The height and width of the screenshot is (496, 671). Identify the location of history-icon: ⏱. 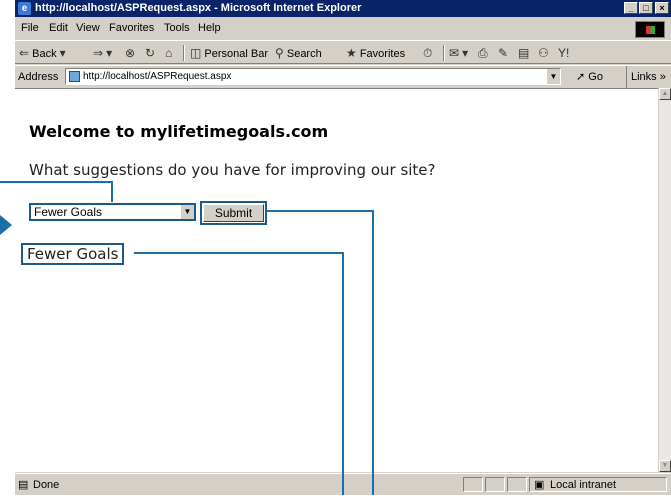
(427, 53).